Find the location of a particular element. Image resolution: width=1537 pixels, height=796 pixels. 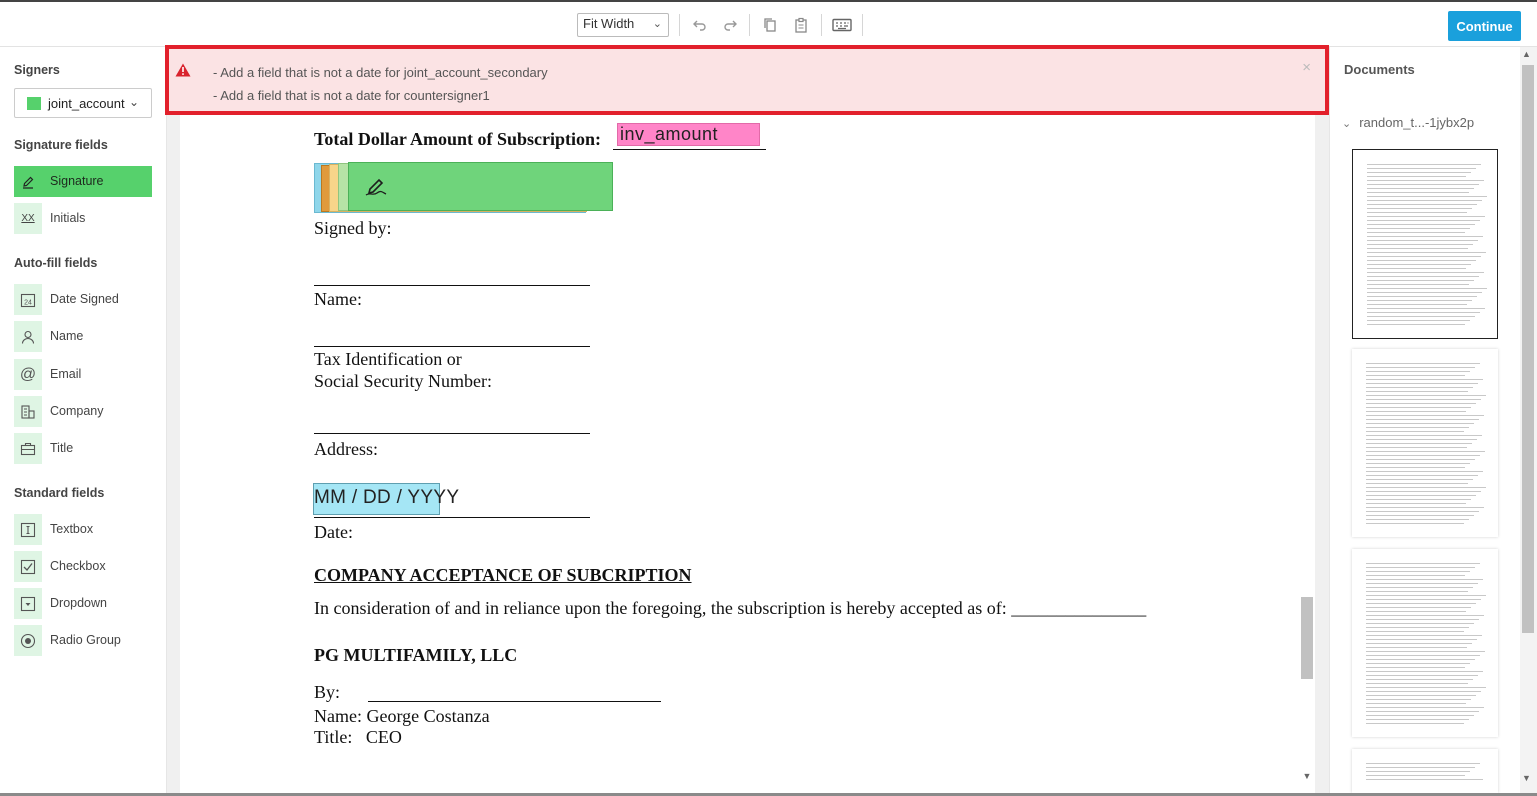

keyboard-icon is located at coordinates (842, 25).